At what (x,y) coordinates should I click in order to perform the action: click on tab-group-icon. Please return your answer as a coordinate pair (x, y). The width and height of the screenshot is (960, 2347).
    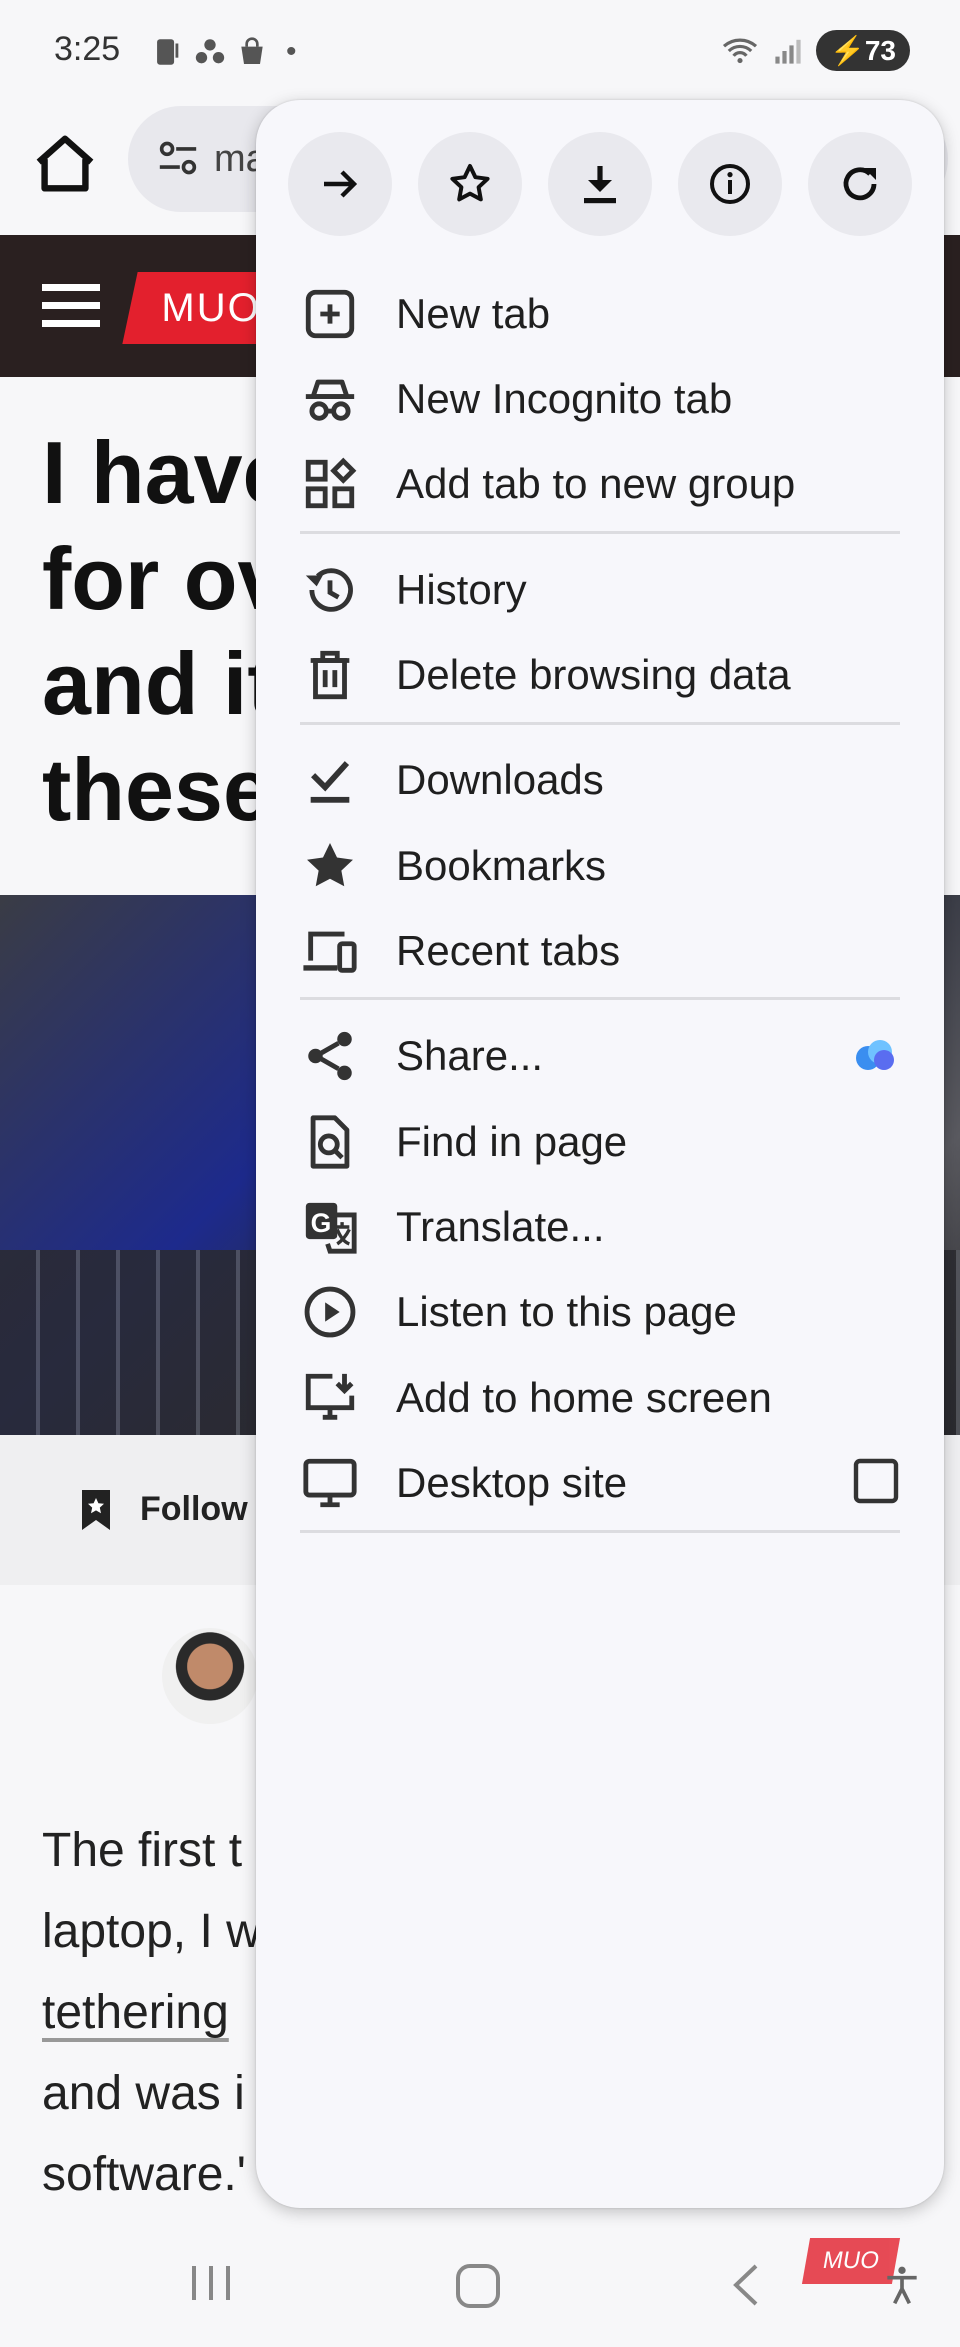
    Looking at the image, I should click on (330, 484).